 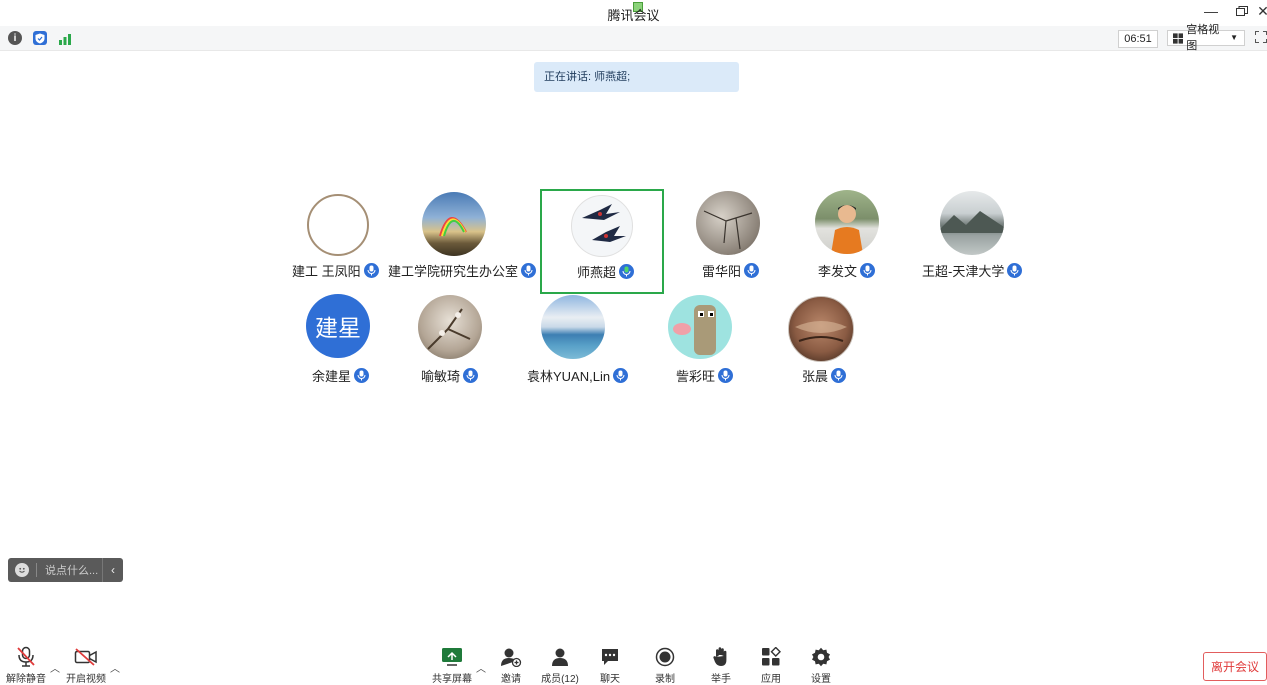 What do you see at coordinates (1235, 666) in the screenshot?
I see `leave-meeting-button: 离开会议` at bounding box center [1235, 666].